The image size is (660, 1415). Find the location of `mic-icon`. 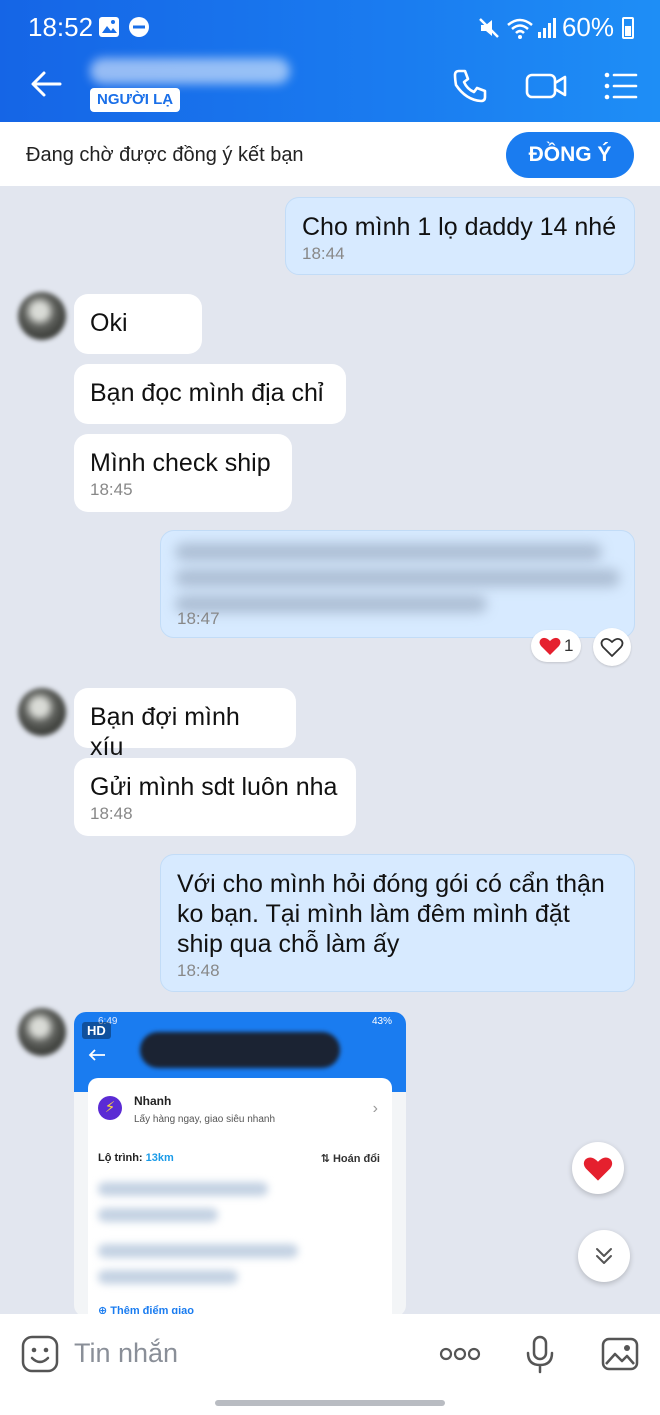

mic-icon is located at coordinates (540, 1354).